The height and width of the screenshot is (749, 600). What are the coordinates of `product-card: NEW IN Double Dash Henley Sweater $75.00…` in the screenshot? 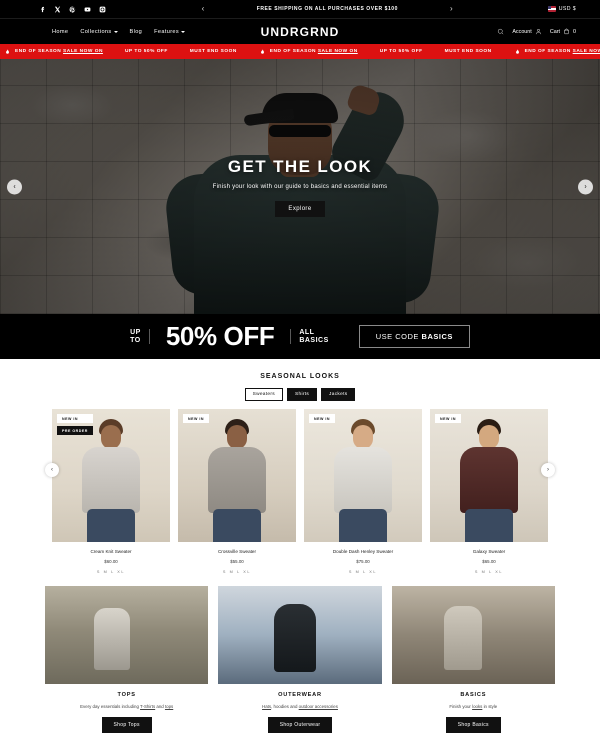 It's located at (363, 491).